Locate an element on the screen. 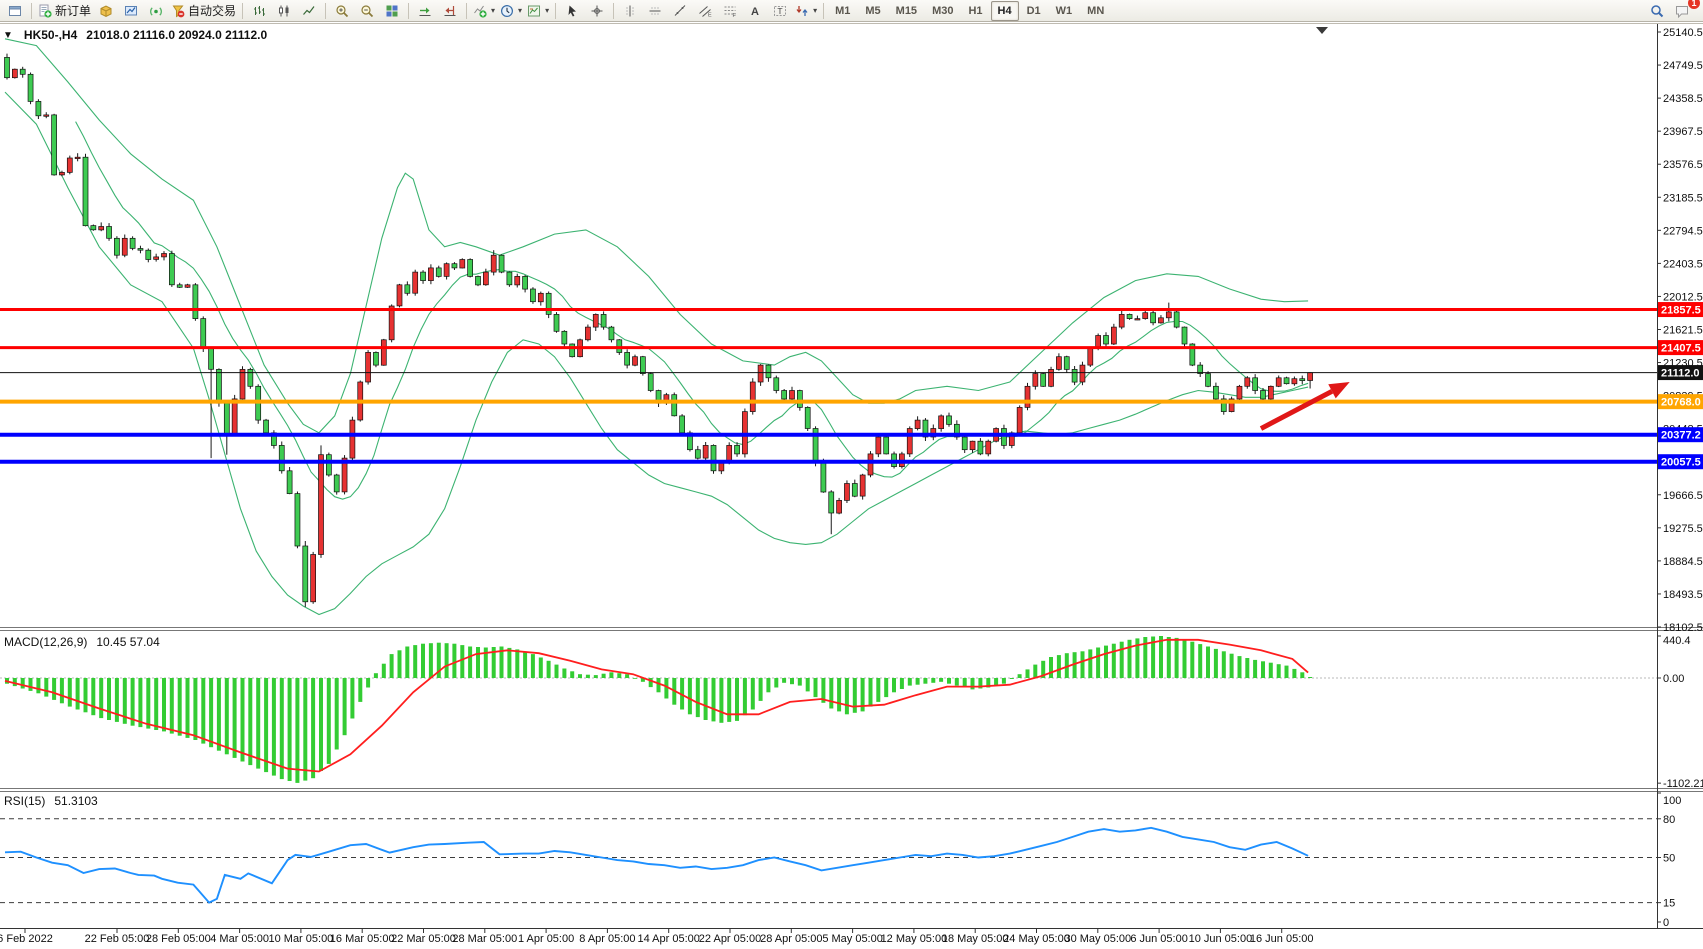 This screenshot has width=1703, height=949. cursor-button is located at coordinates (572, 11).